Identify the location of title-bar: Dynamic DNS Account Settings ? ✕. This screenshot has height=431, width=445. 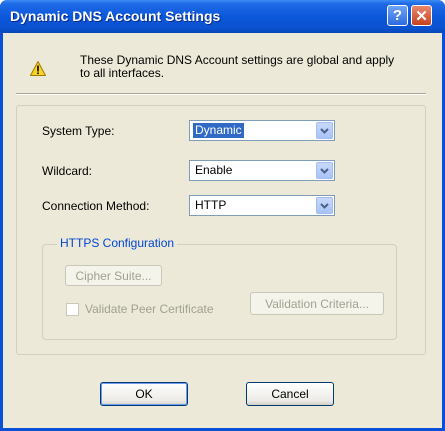
(222, 16).